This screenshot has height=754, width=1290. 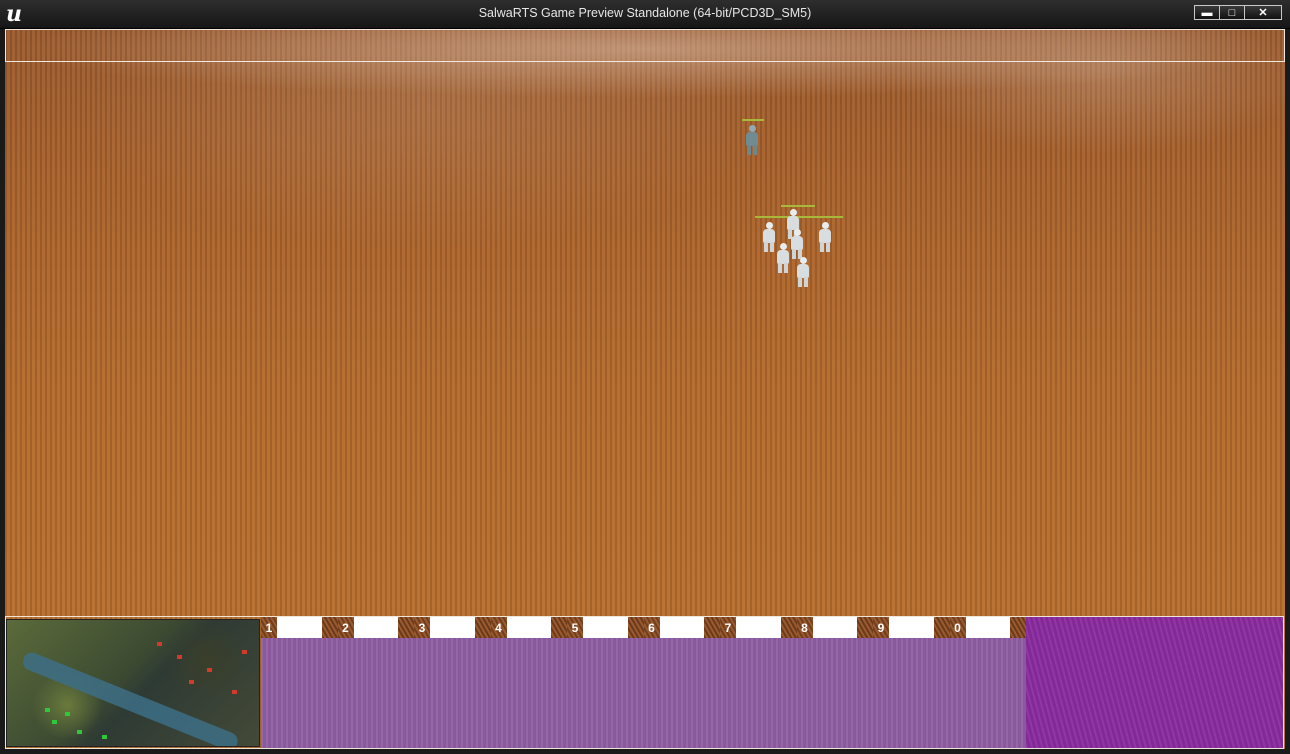 I want to click on minimap-river, so click(x=130, y=698).